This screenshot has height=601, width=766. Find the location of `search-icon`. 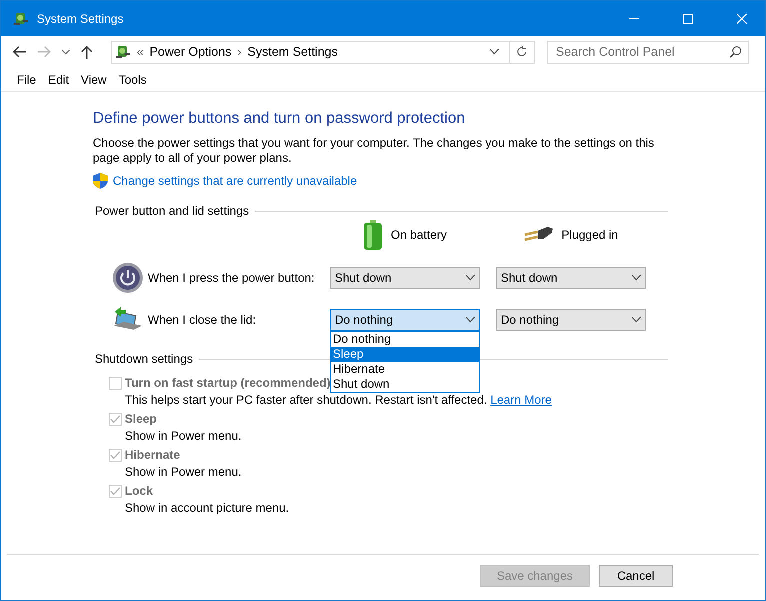

search-icon is located at coordinates (736, 52).